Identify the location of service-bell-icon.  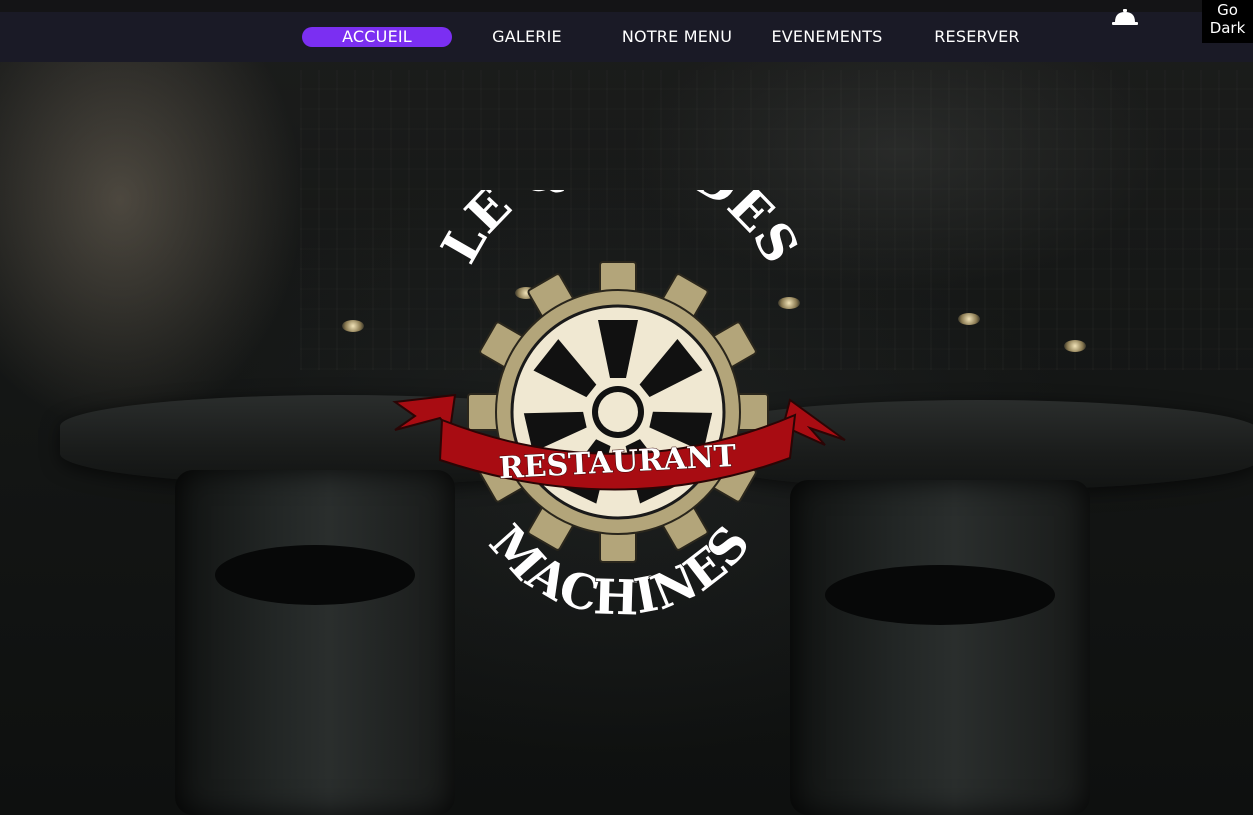
(1125, 18).